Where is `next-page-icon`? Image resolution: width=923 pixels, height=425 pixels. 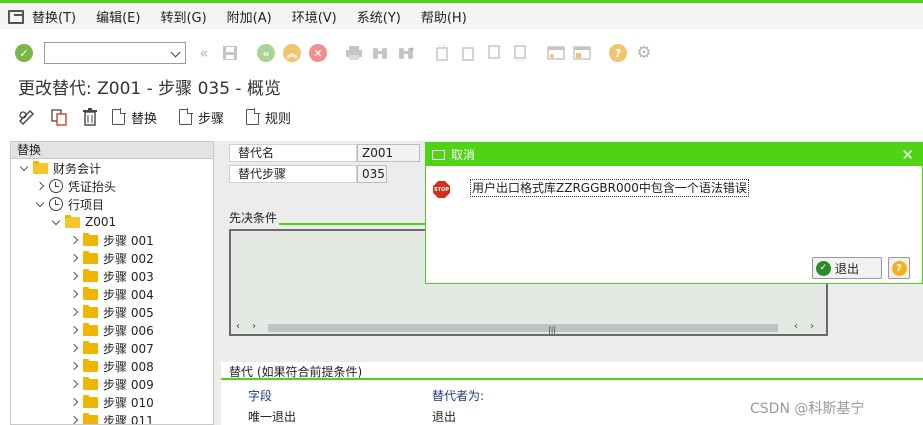
next-page-icon is located at coordinates (494, 53).